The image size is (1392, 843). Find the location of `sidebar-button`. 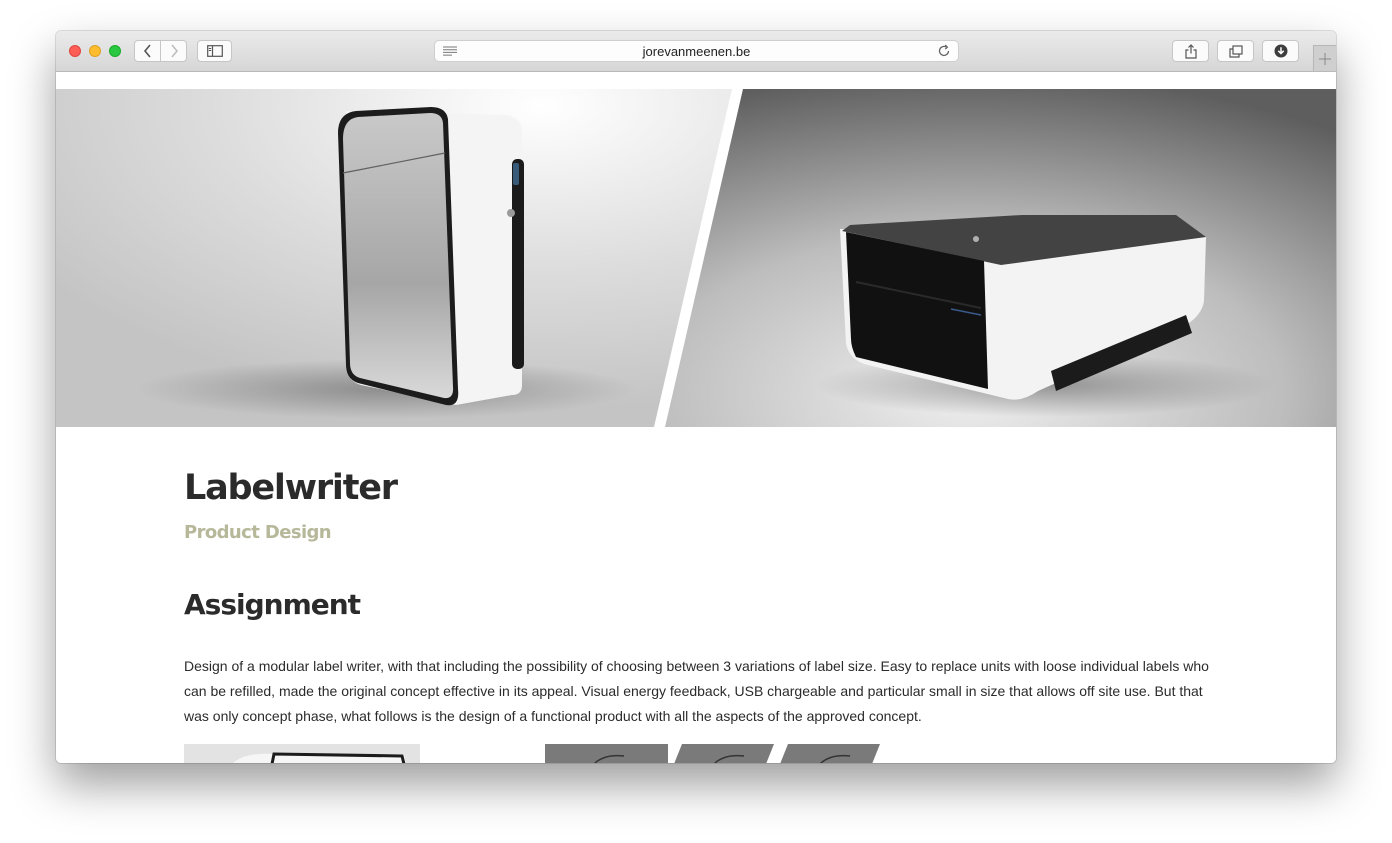

sidebar-button is located at coordinates (214, 51).